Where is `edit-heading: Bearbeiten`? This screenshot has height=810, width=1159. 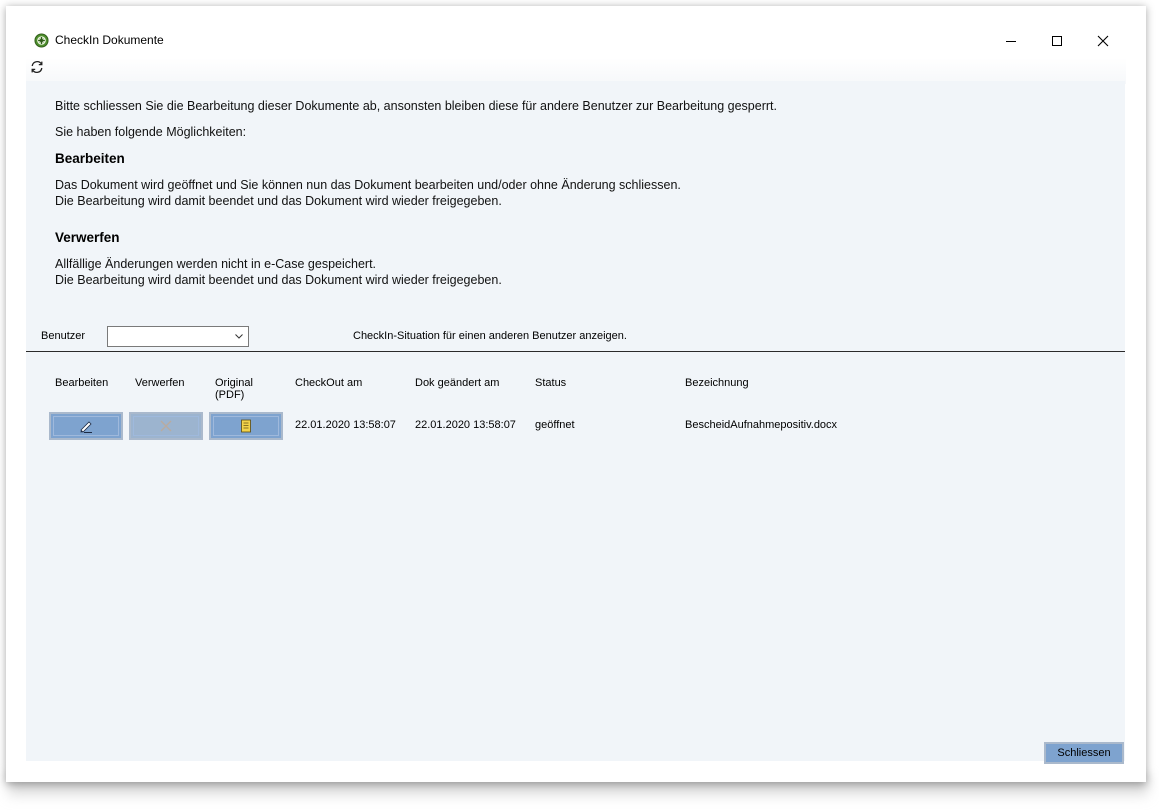
edit-heading: Bearbeiten is located at coordinates (90, 158).